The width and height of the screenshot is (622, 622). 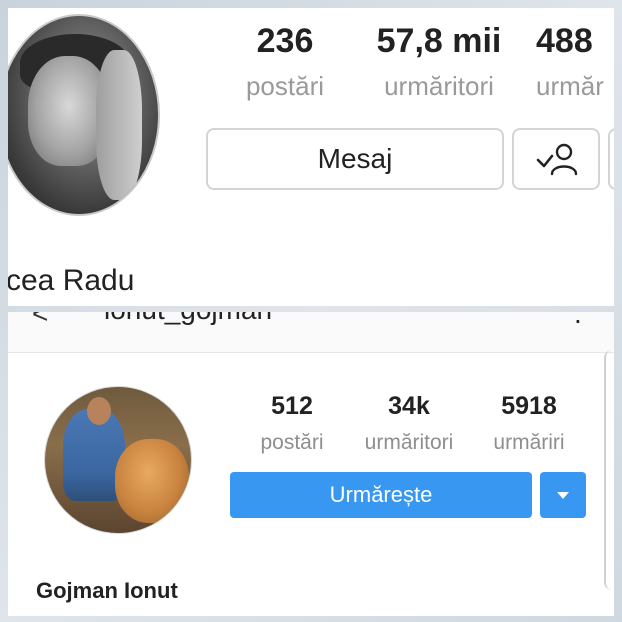 I want to click on followers-count: 34k, so click(x=409, y=406).